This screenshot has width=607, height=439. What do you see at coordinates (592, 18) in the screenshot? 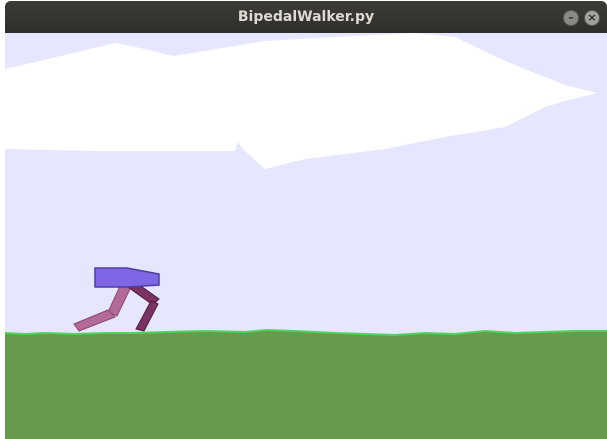
I see `close-button: ×` at bounding box center [592, 18].